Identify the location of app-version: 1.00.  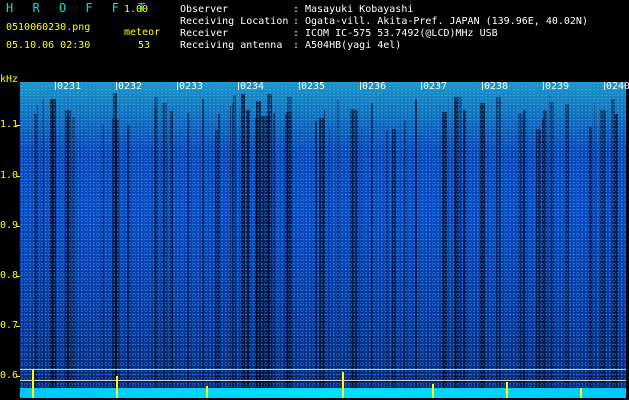
(136, 9).